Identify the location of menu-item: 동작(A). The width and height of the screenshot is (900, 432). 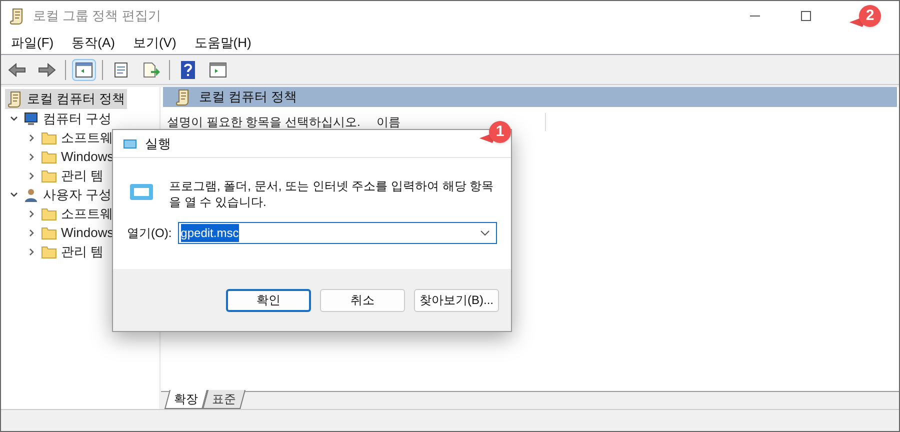
(93, 42).